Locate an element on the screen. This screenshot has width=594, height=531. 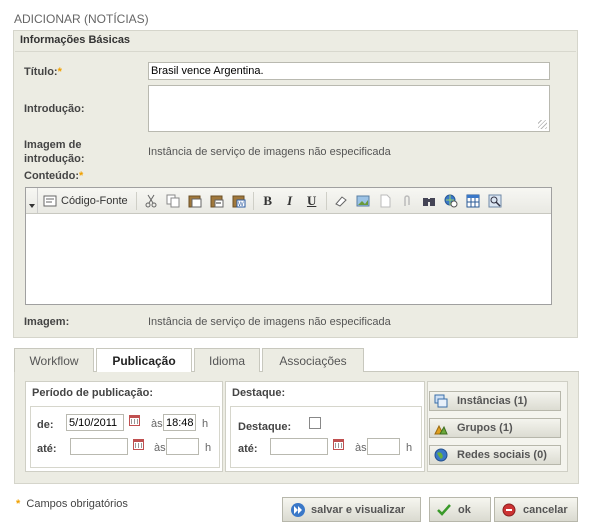
cancel-button: cancelar is located at coordinates (536, 509).